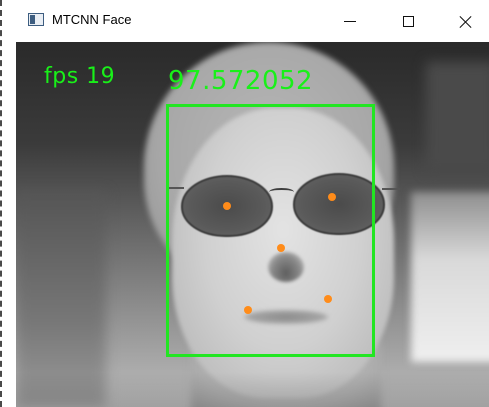 The height and width of the screenshot is (407, 489). Describe the element at coordinates (252, 389) in the screenshot. I see `frame-bottom-shade` at that location.